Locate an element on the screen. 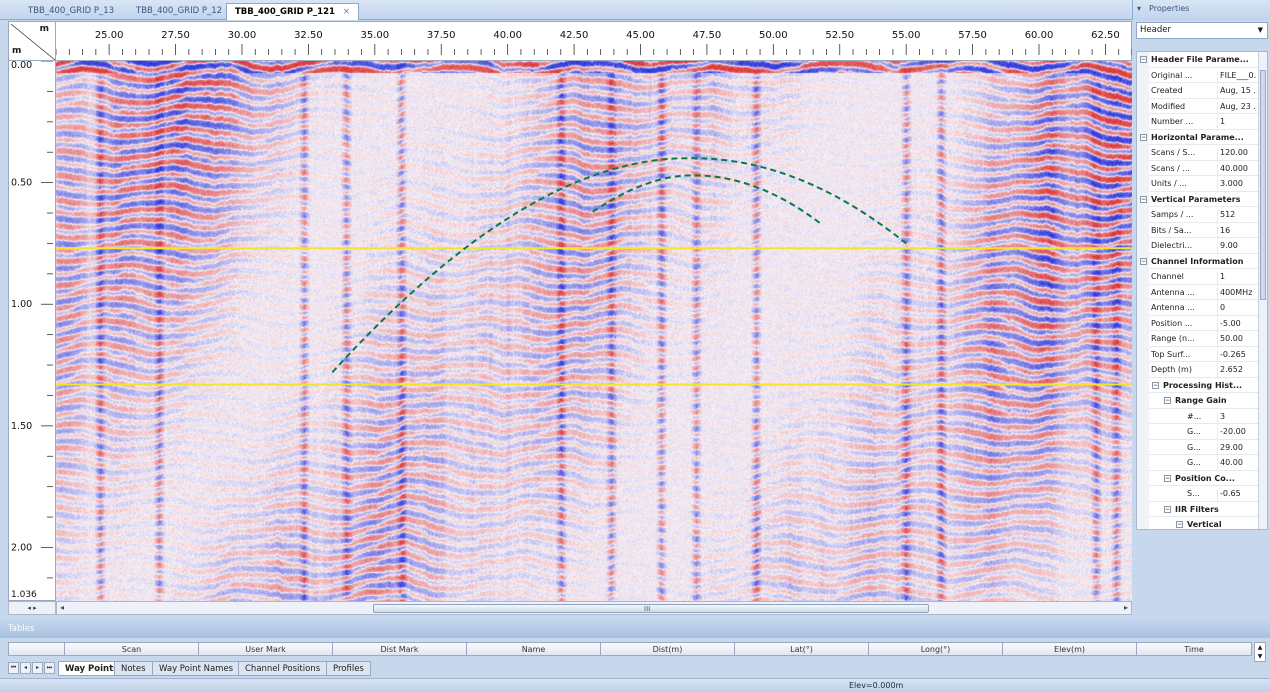 The image size is (1270, 692). column-header: User Mark is located at coordinates (265, 649).